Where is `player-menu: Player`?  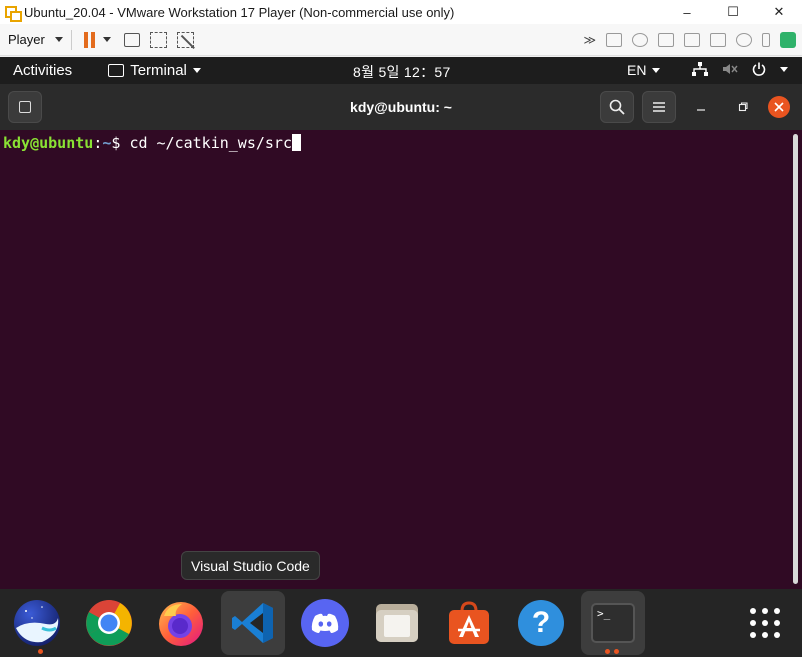 player-menu: Player is located at coordinates (35, 39).